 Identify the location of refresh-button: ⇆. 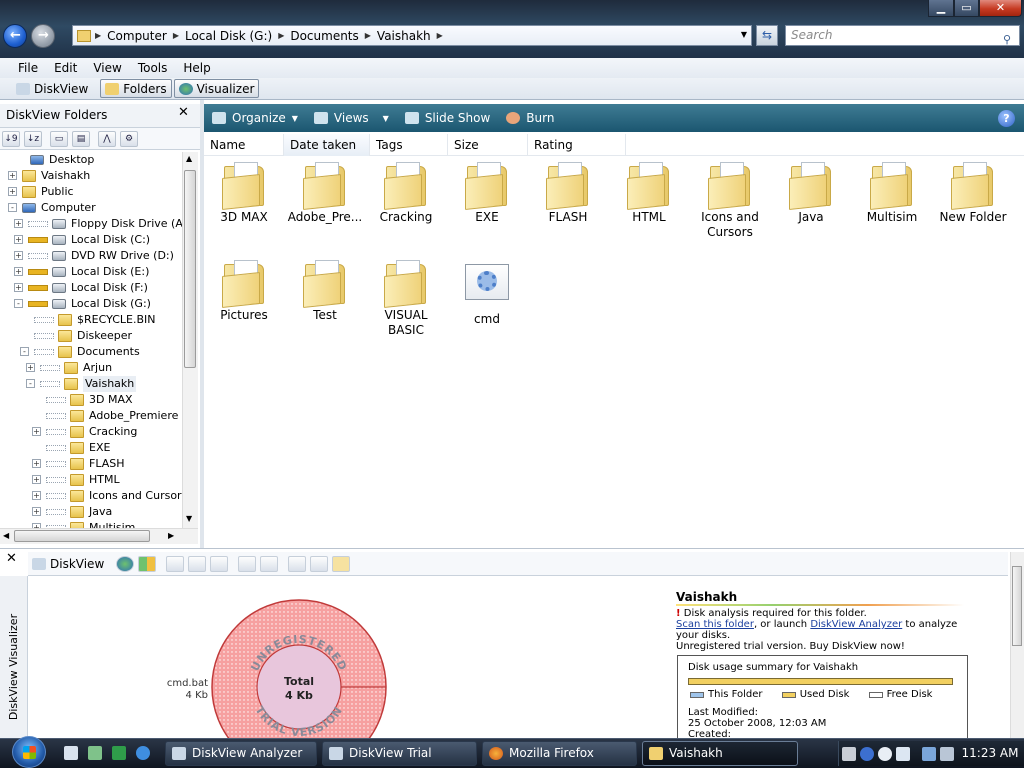
(767, 35).